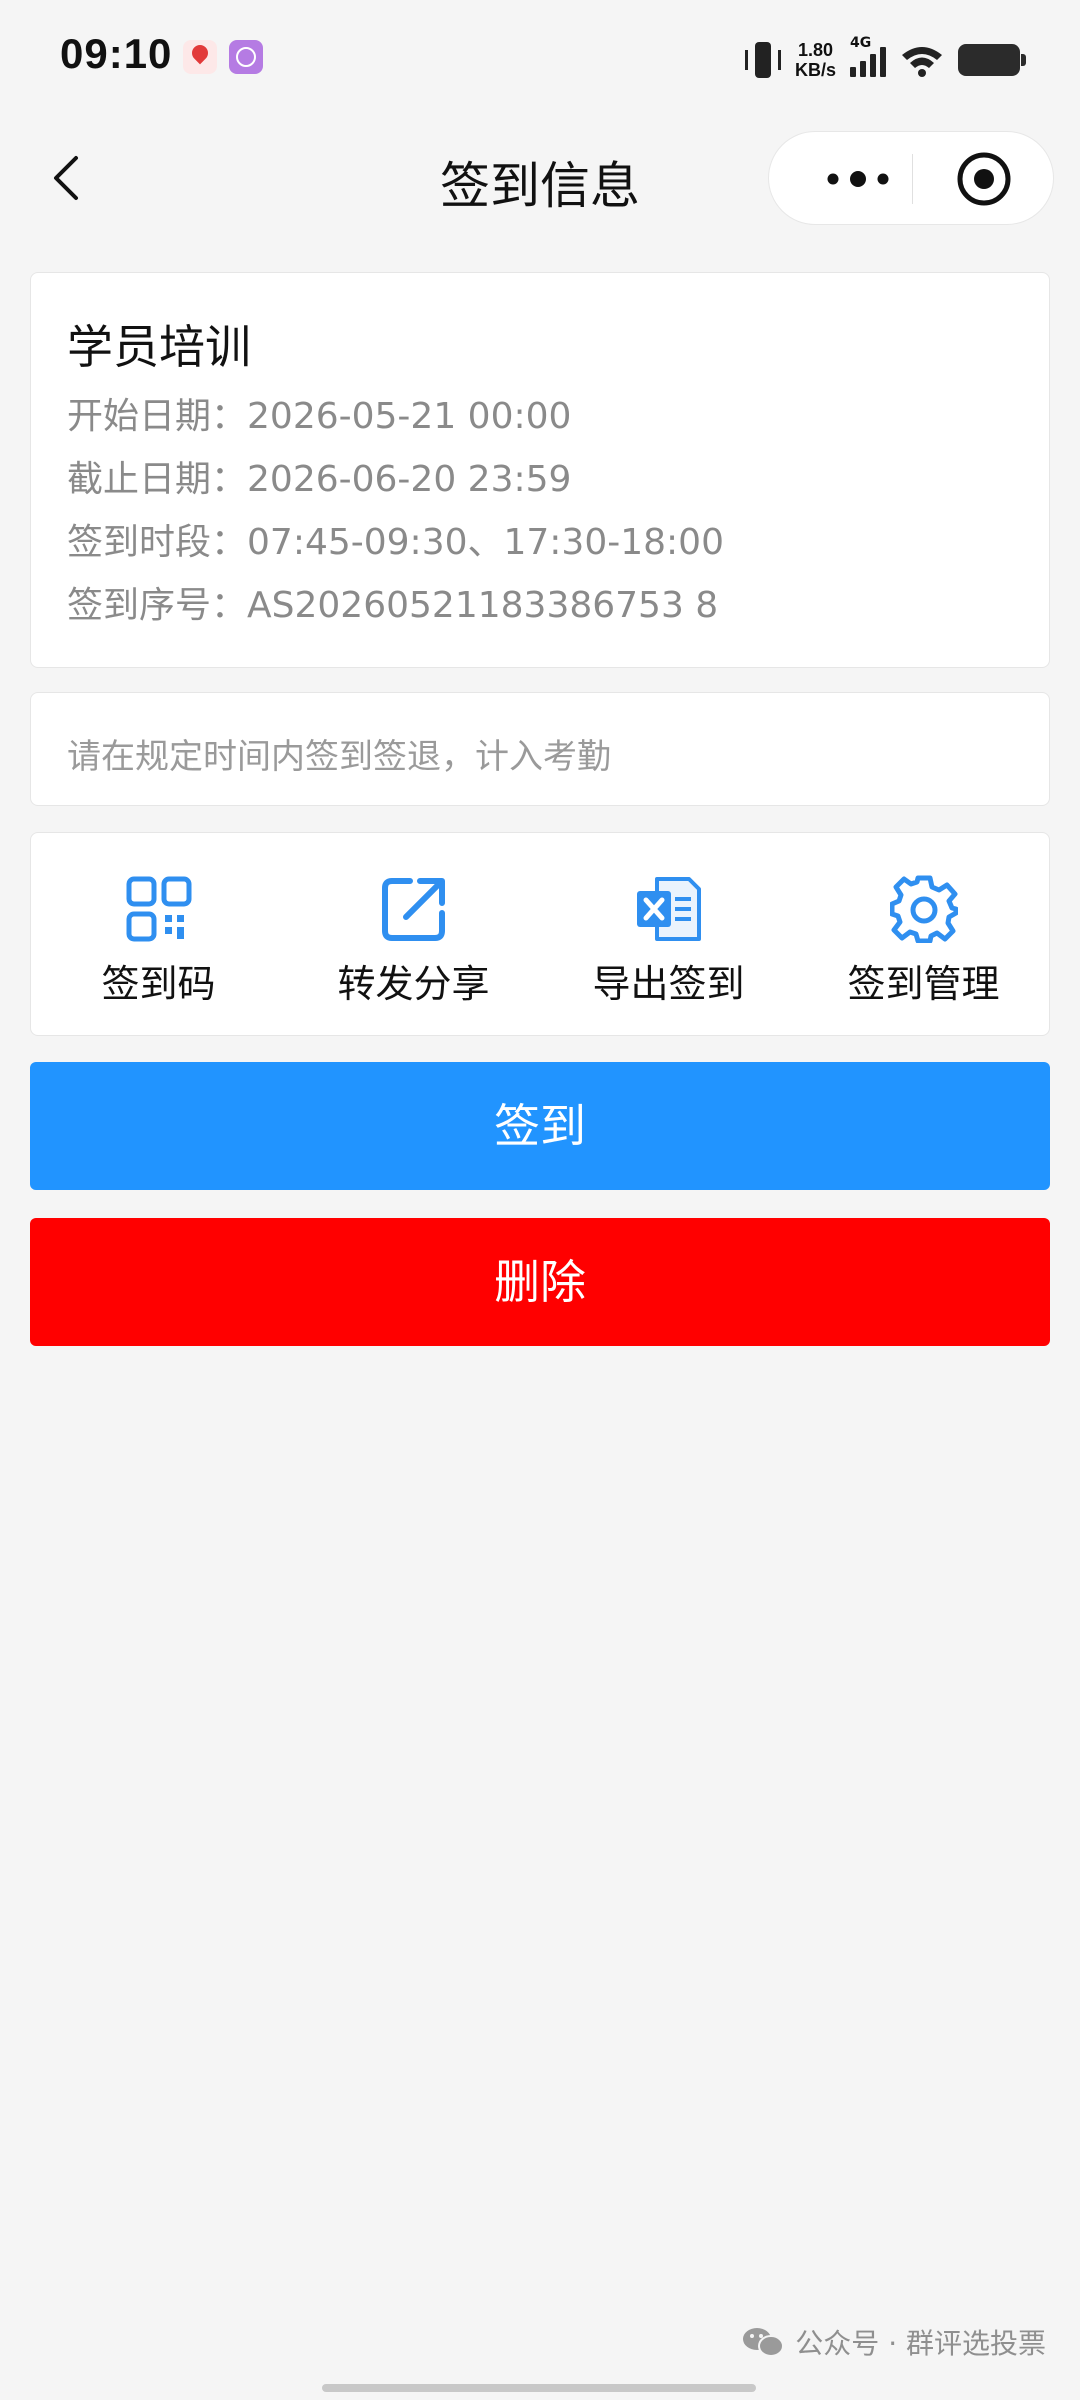 The image size is (1080, 2400). What do you see at coordinates (668, 984) in the screenshot?
I see `export-label: 导出签到` at bounding box center [668, 984].